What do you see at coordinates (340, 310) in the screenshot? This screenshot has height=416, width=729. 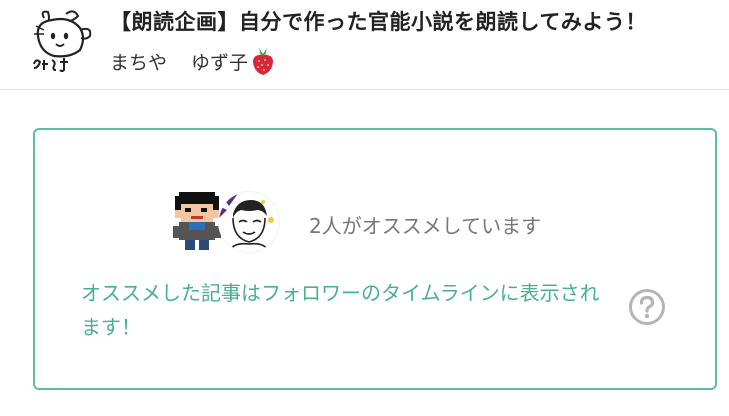 I see `recommend-info-text: オススメした記事はフォロワーのタイムラインに表示されます！` at bounding box center [340, 310].